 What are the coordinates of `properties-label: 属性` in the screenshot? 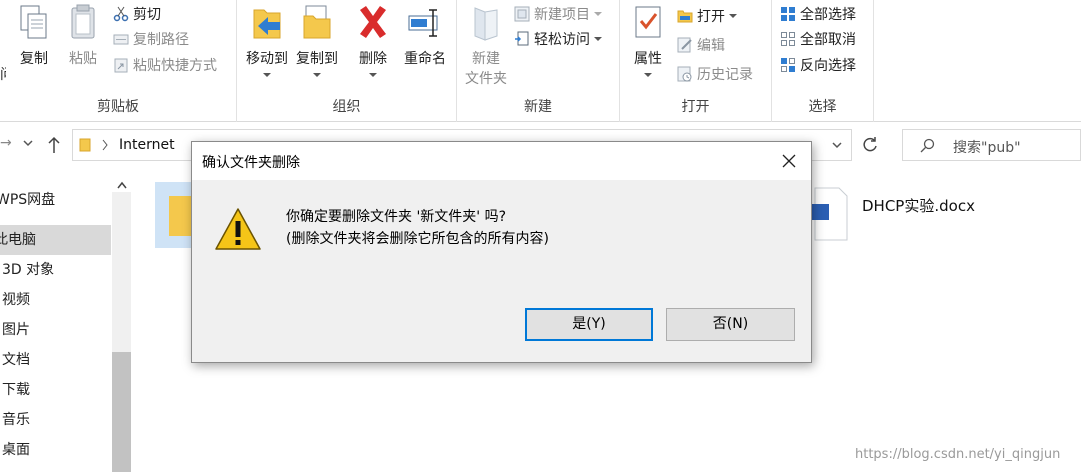 It's located at (648, 59).